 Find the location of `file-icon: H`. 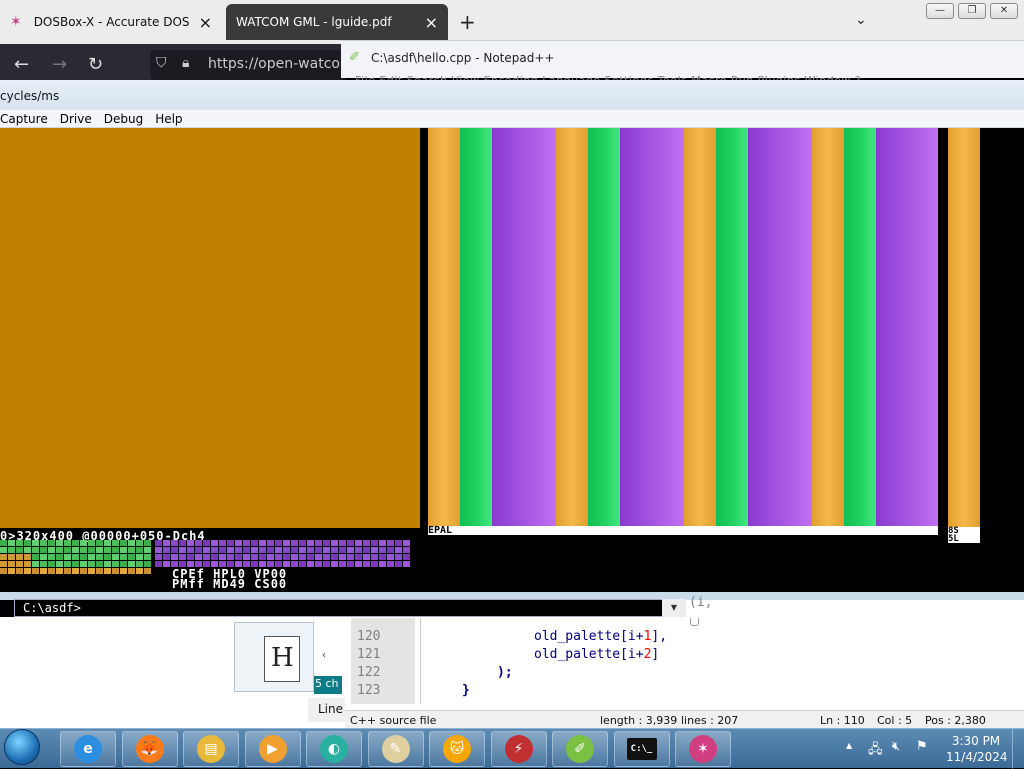

file-icon: H is located at coordinates (282, 659).